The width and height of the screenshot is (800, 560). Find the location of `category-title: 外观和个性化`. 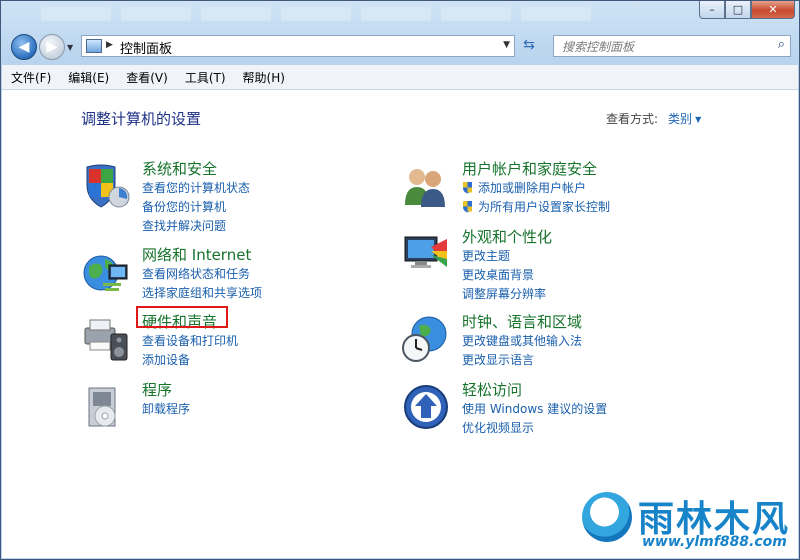

category-title: 外观和个性化 is located at coordinates (507, 236).